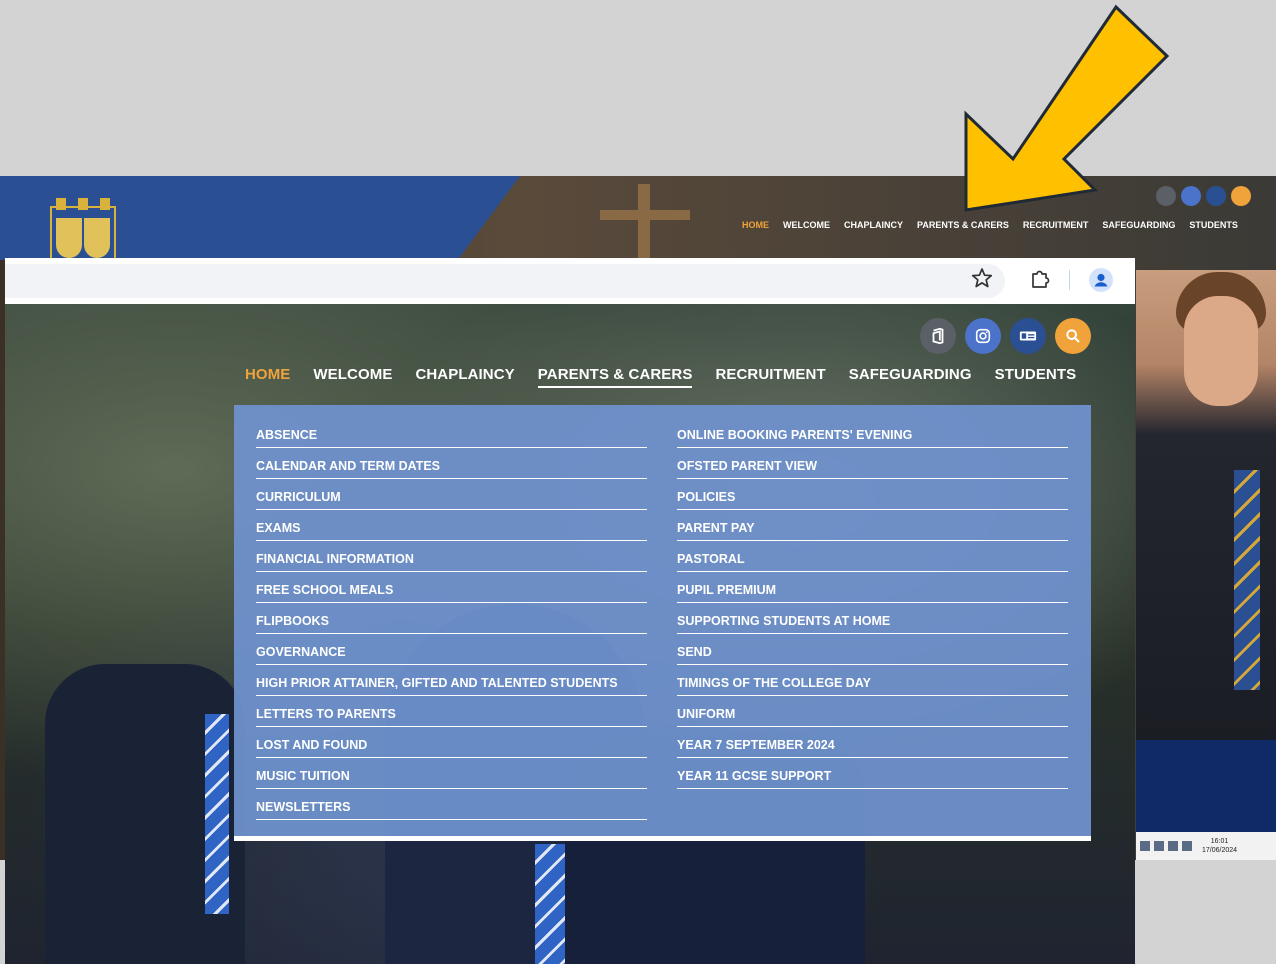  Describe the element at coordinates (963, 225) in the screenshot. I see `bg-nav-item: PARENTS & CARERS` at that location.